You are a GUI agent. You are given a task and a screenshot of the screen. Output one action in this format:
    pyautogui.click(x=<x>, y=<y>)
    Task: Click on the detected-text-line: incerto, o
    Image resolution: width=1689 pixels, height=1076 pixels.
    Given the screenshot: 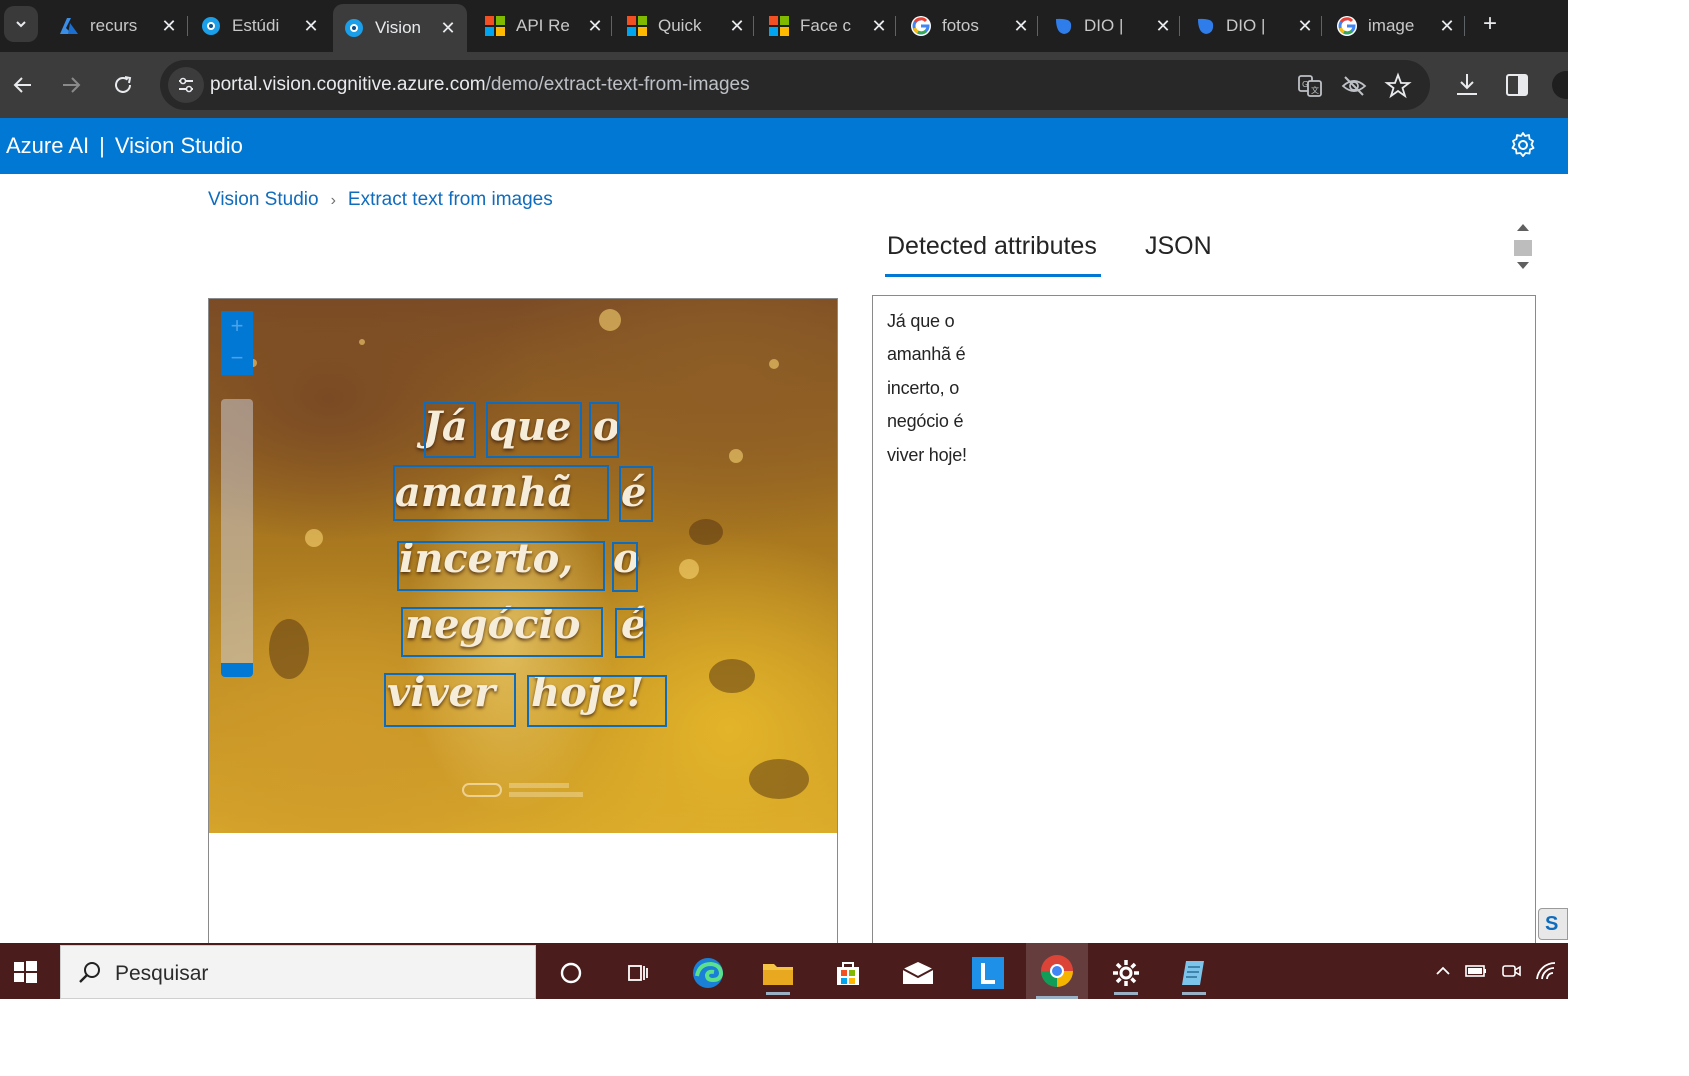 What is the action you would take?
    pyautogui.click(x=923, y=388)
    